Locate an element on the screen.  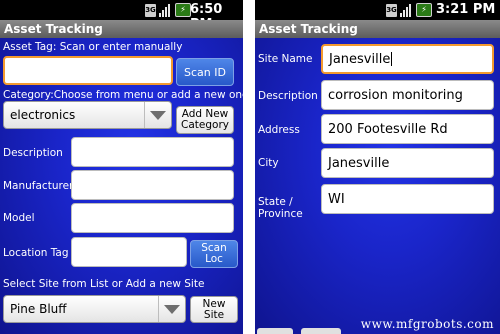
scan-id-button: Scan ID is located at coordinates (205, 72).